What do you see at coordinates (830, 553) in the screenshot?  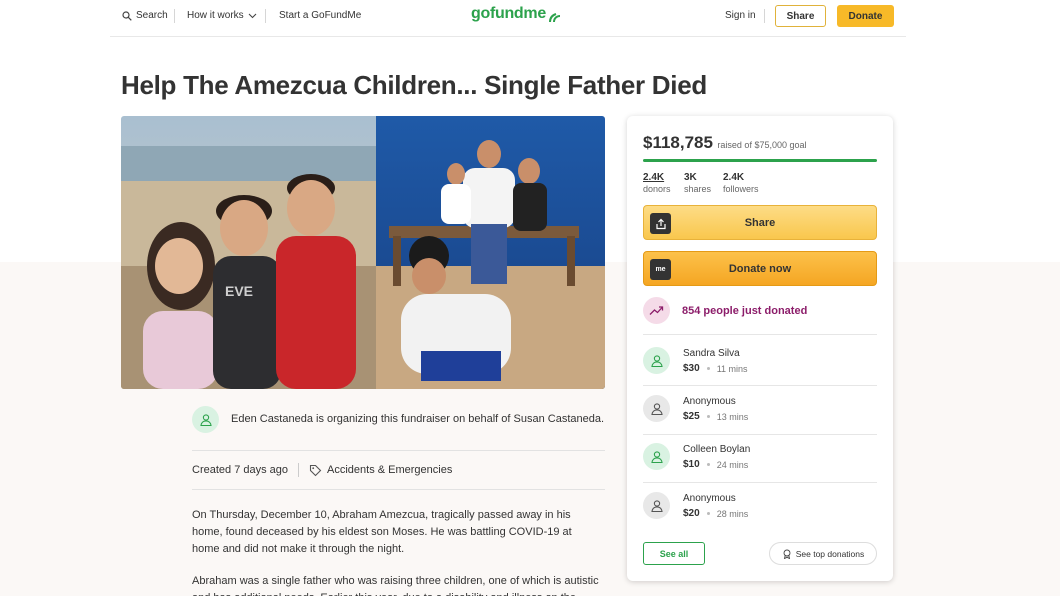 I see `see-top-donations-label: See top donations` at bounding box center [830, 553].